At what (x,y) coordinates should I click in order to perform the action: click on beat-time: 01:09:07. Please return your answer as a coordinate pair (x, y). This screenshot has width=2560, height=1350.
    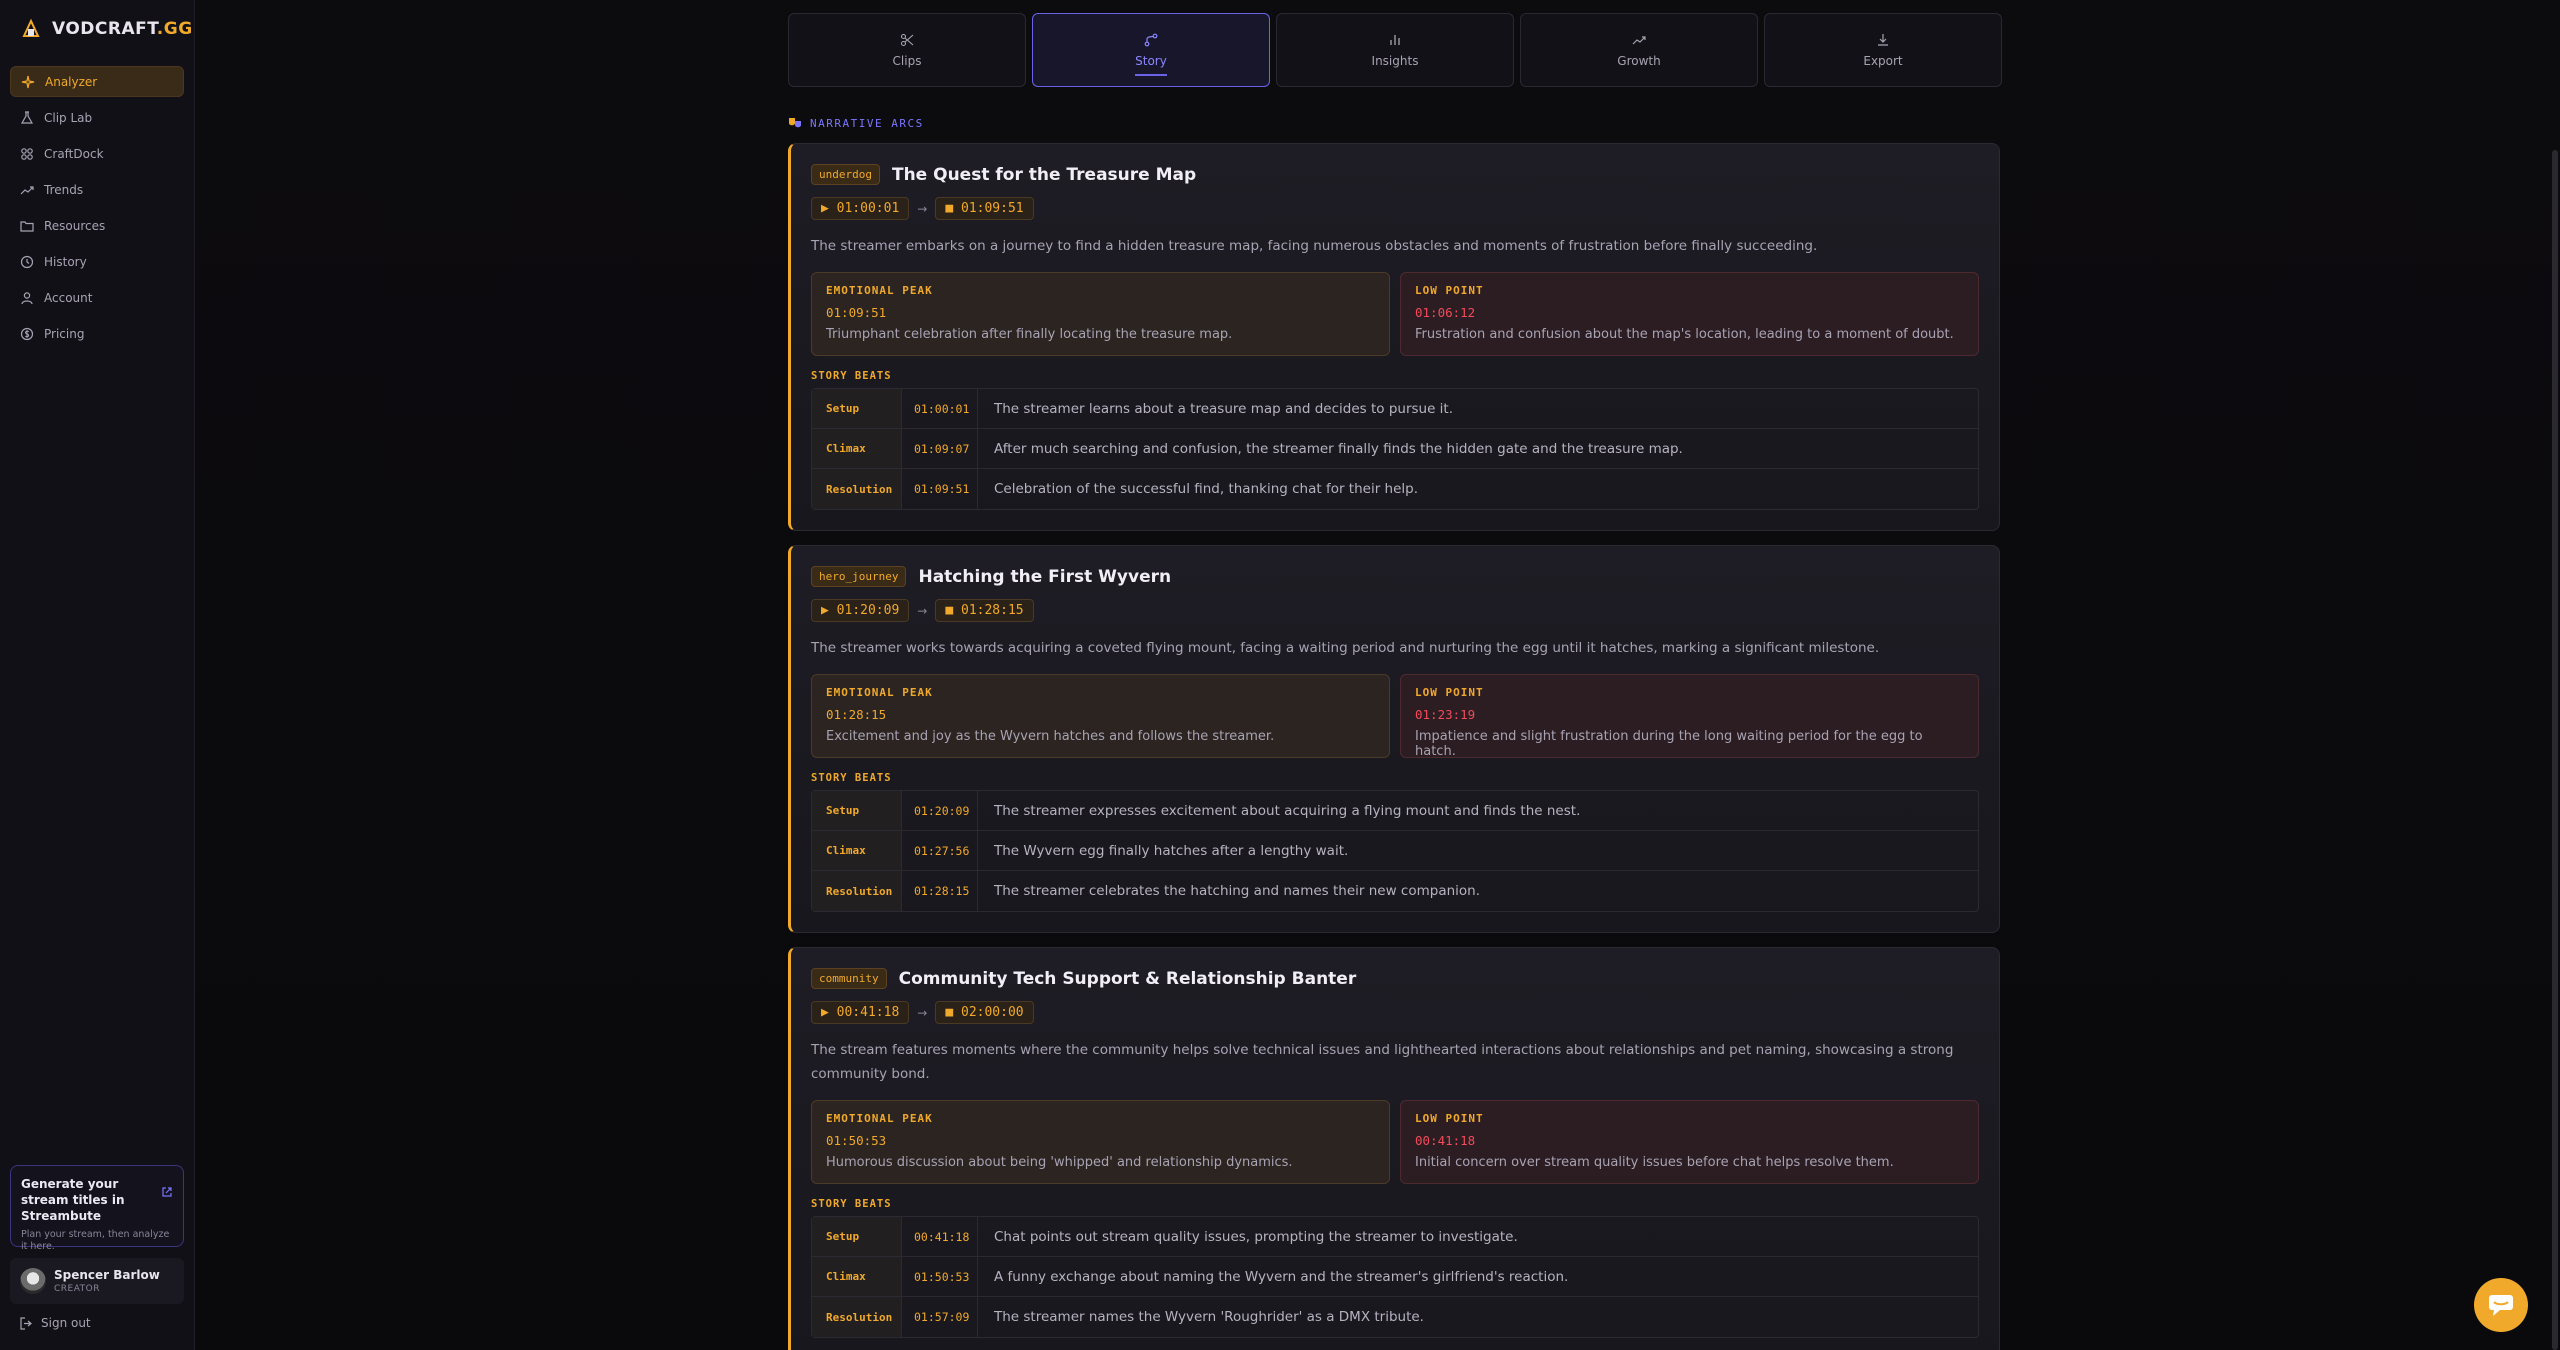
    Looking at the image, I should click on (940, 448).